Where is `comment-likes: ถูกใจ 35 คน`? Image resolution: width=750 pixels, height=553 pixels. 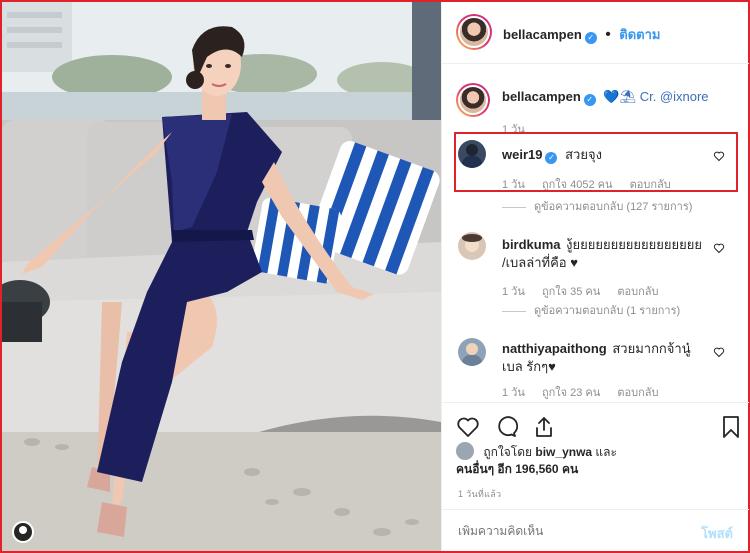
comment-likes: ถูกใจ 35 คน is located at coordinates (571, 292).